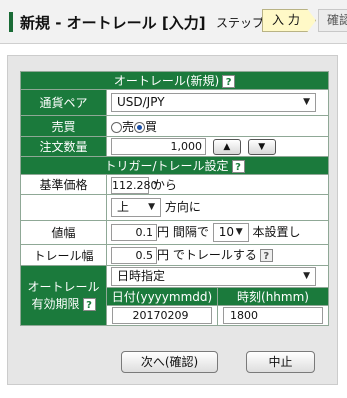  What do you see at coordinates (63, 146) in the screenshot?
I see `quantity-label: 注文数量` at bounding box center [63, 146].